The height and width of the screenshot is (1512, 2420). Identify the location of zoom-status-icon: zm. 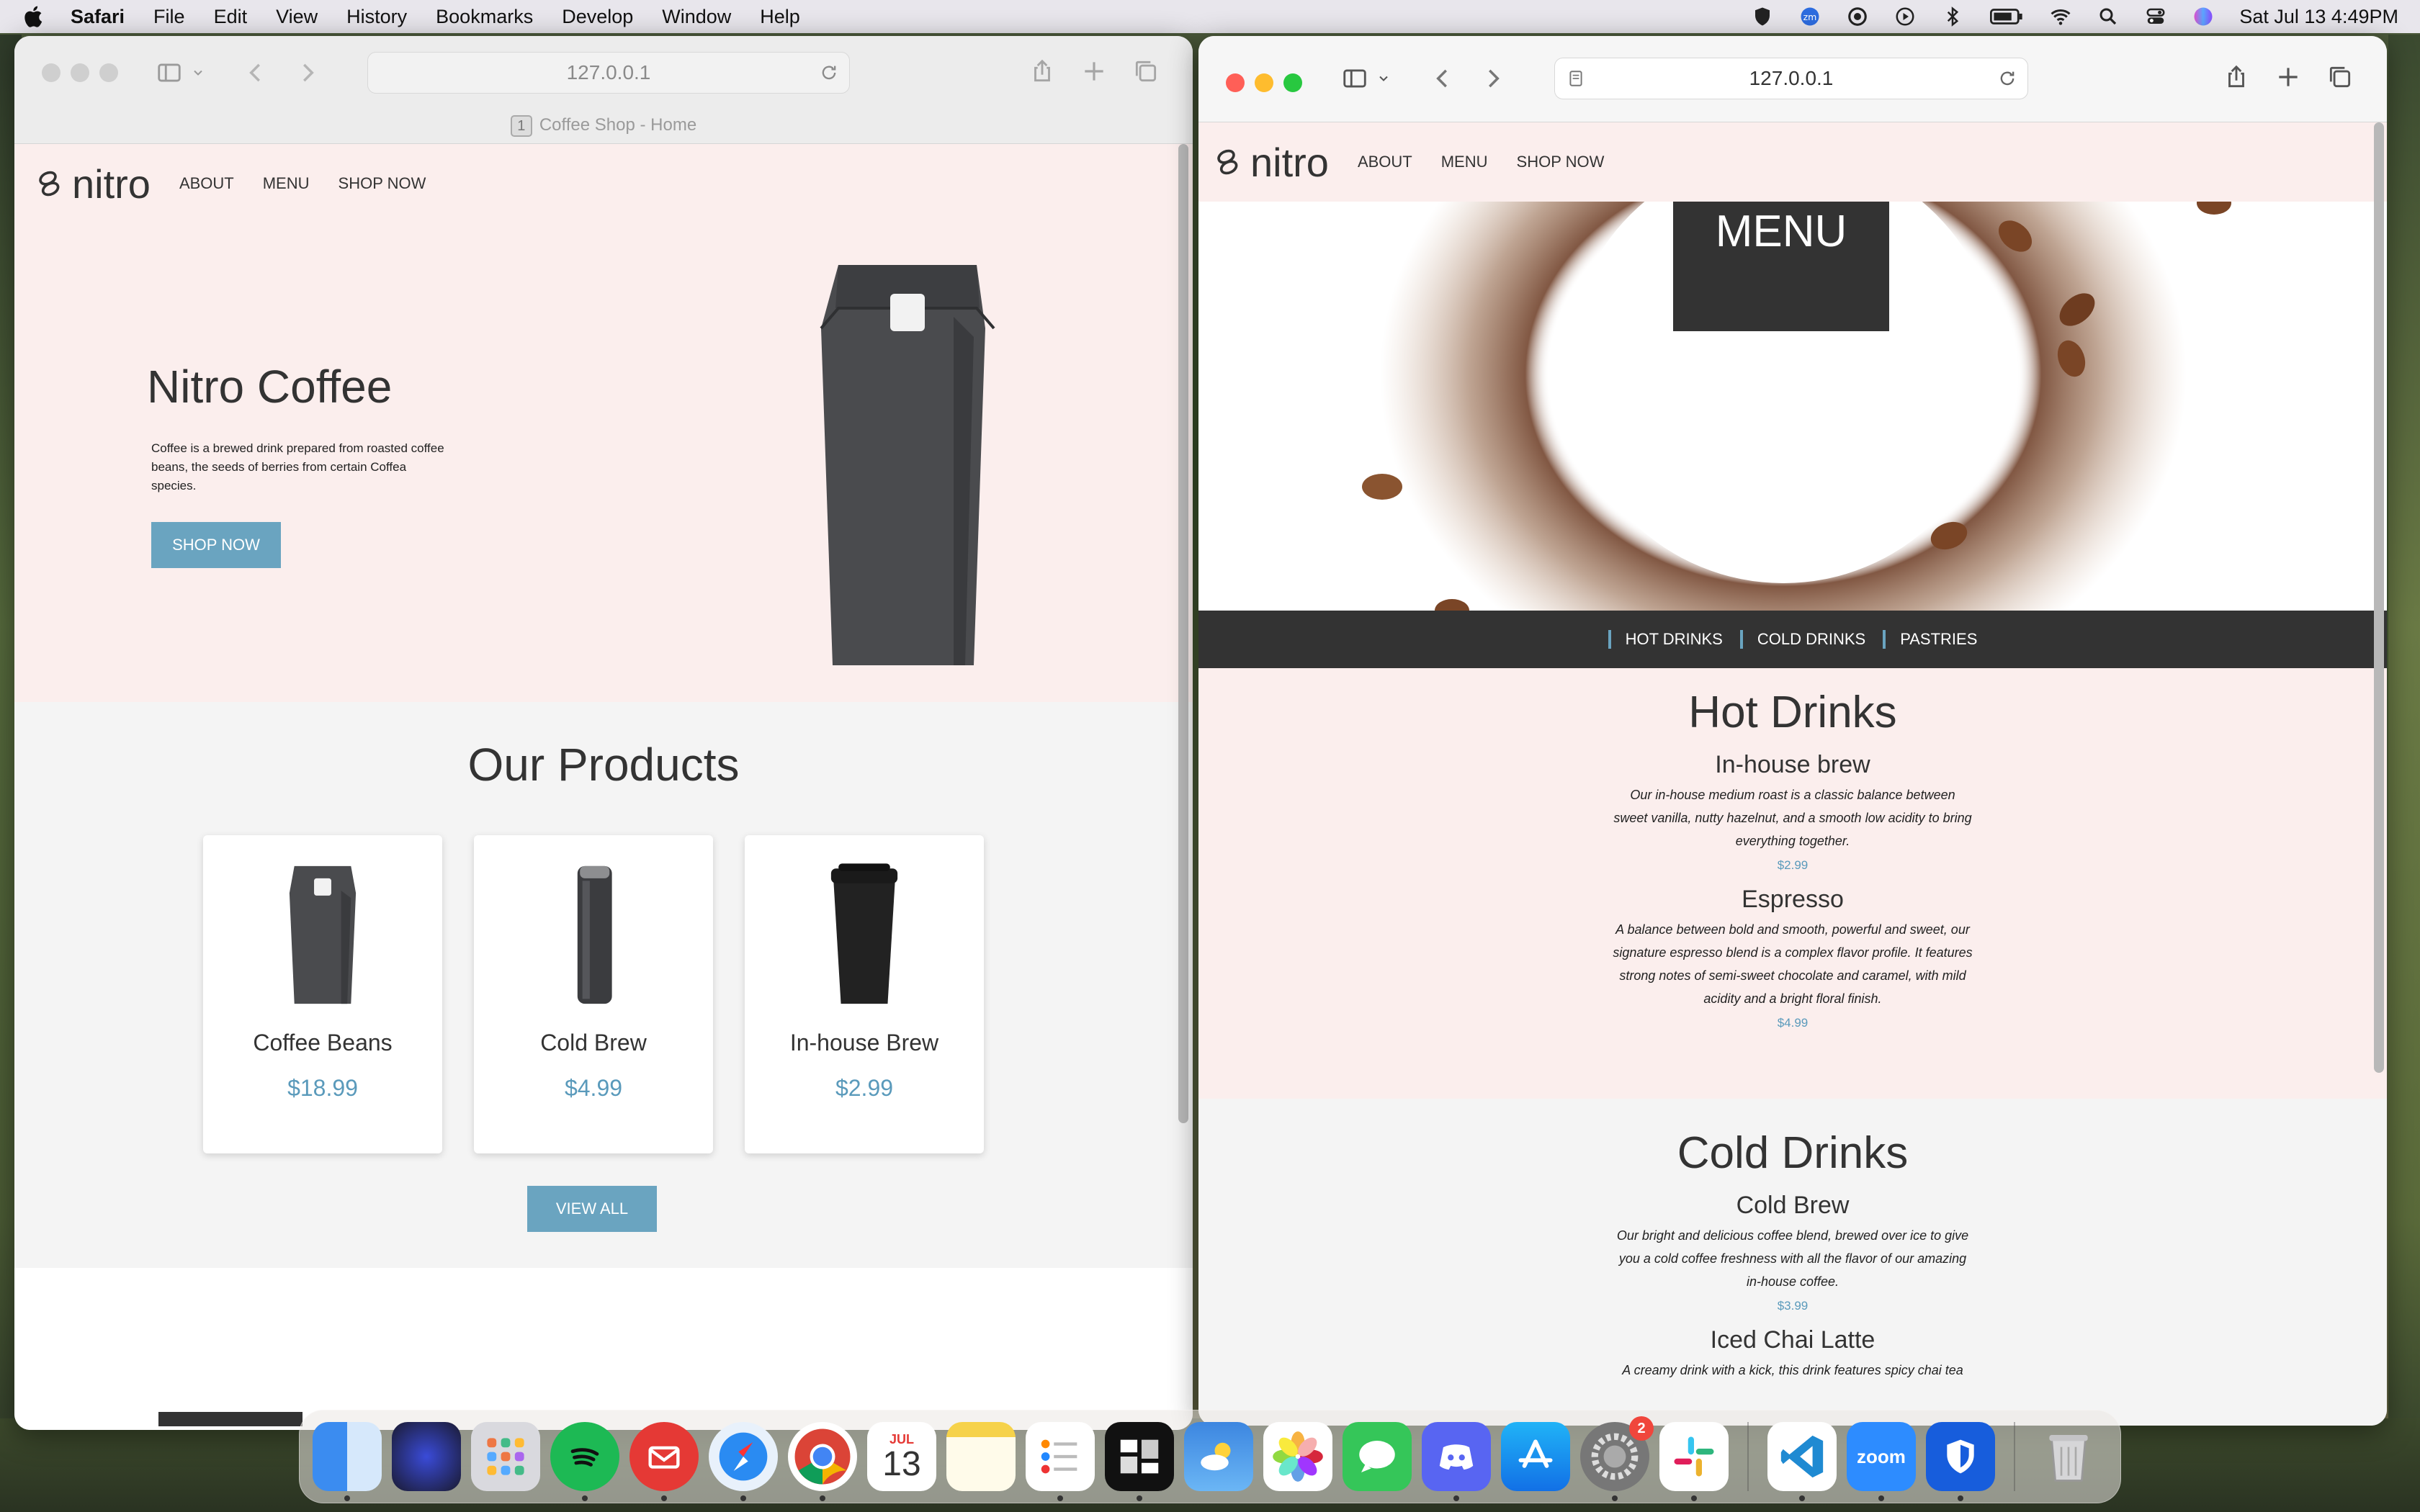
(1809, 16).